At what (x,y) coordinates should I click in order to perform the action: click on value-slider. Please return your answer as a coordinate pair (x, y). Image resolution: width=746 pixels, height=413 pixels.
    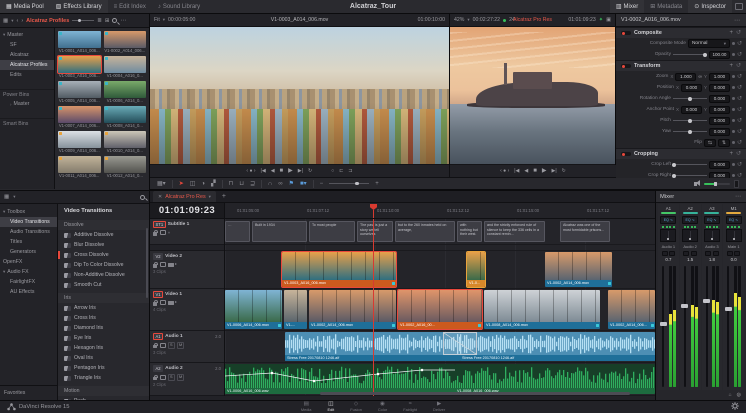
    Looking at the image, I should click on (689, 164).